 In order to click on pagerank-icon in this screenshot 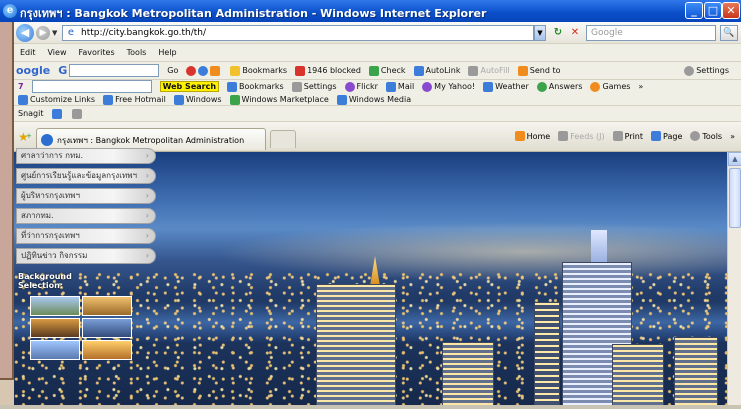, I will do `click(215, 70)`.